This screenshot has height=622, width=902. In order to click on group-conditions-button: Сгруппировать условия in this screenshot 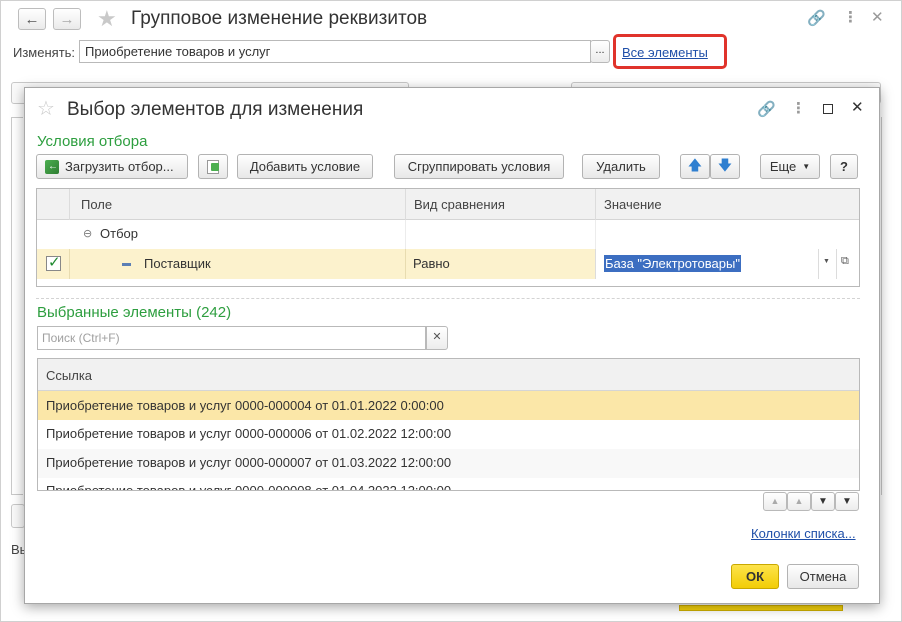, I will do `click(479, 166)`.